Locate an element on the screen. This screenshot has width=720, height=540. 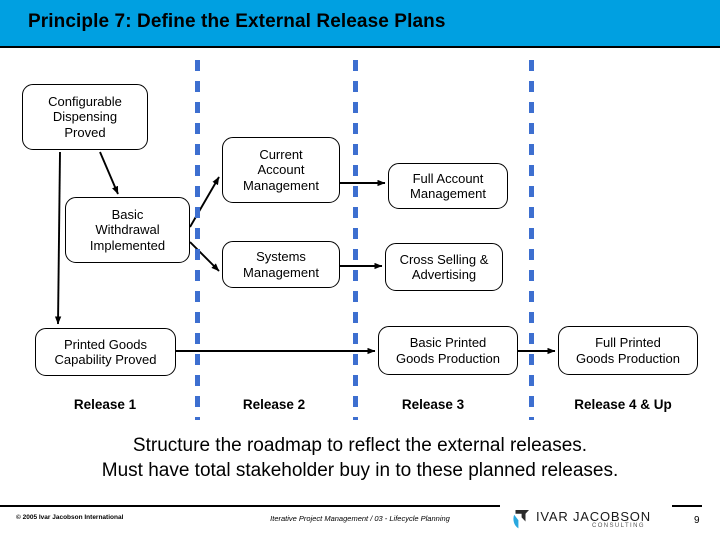
diagram-node-label: Cross Selling & Advertising is located at coordinates (444, 266).